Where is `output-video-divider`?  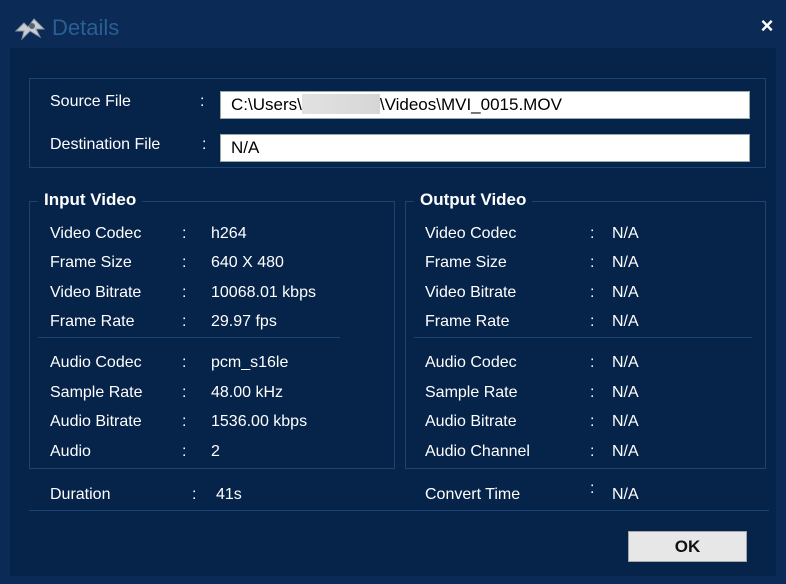
output-video-divider is located at coordinates (583, 337).